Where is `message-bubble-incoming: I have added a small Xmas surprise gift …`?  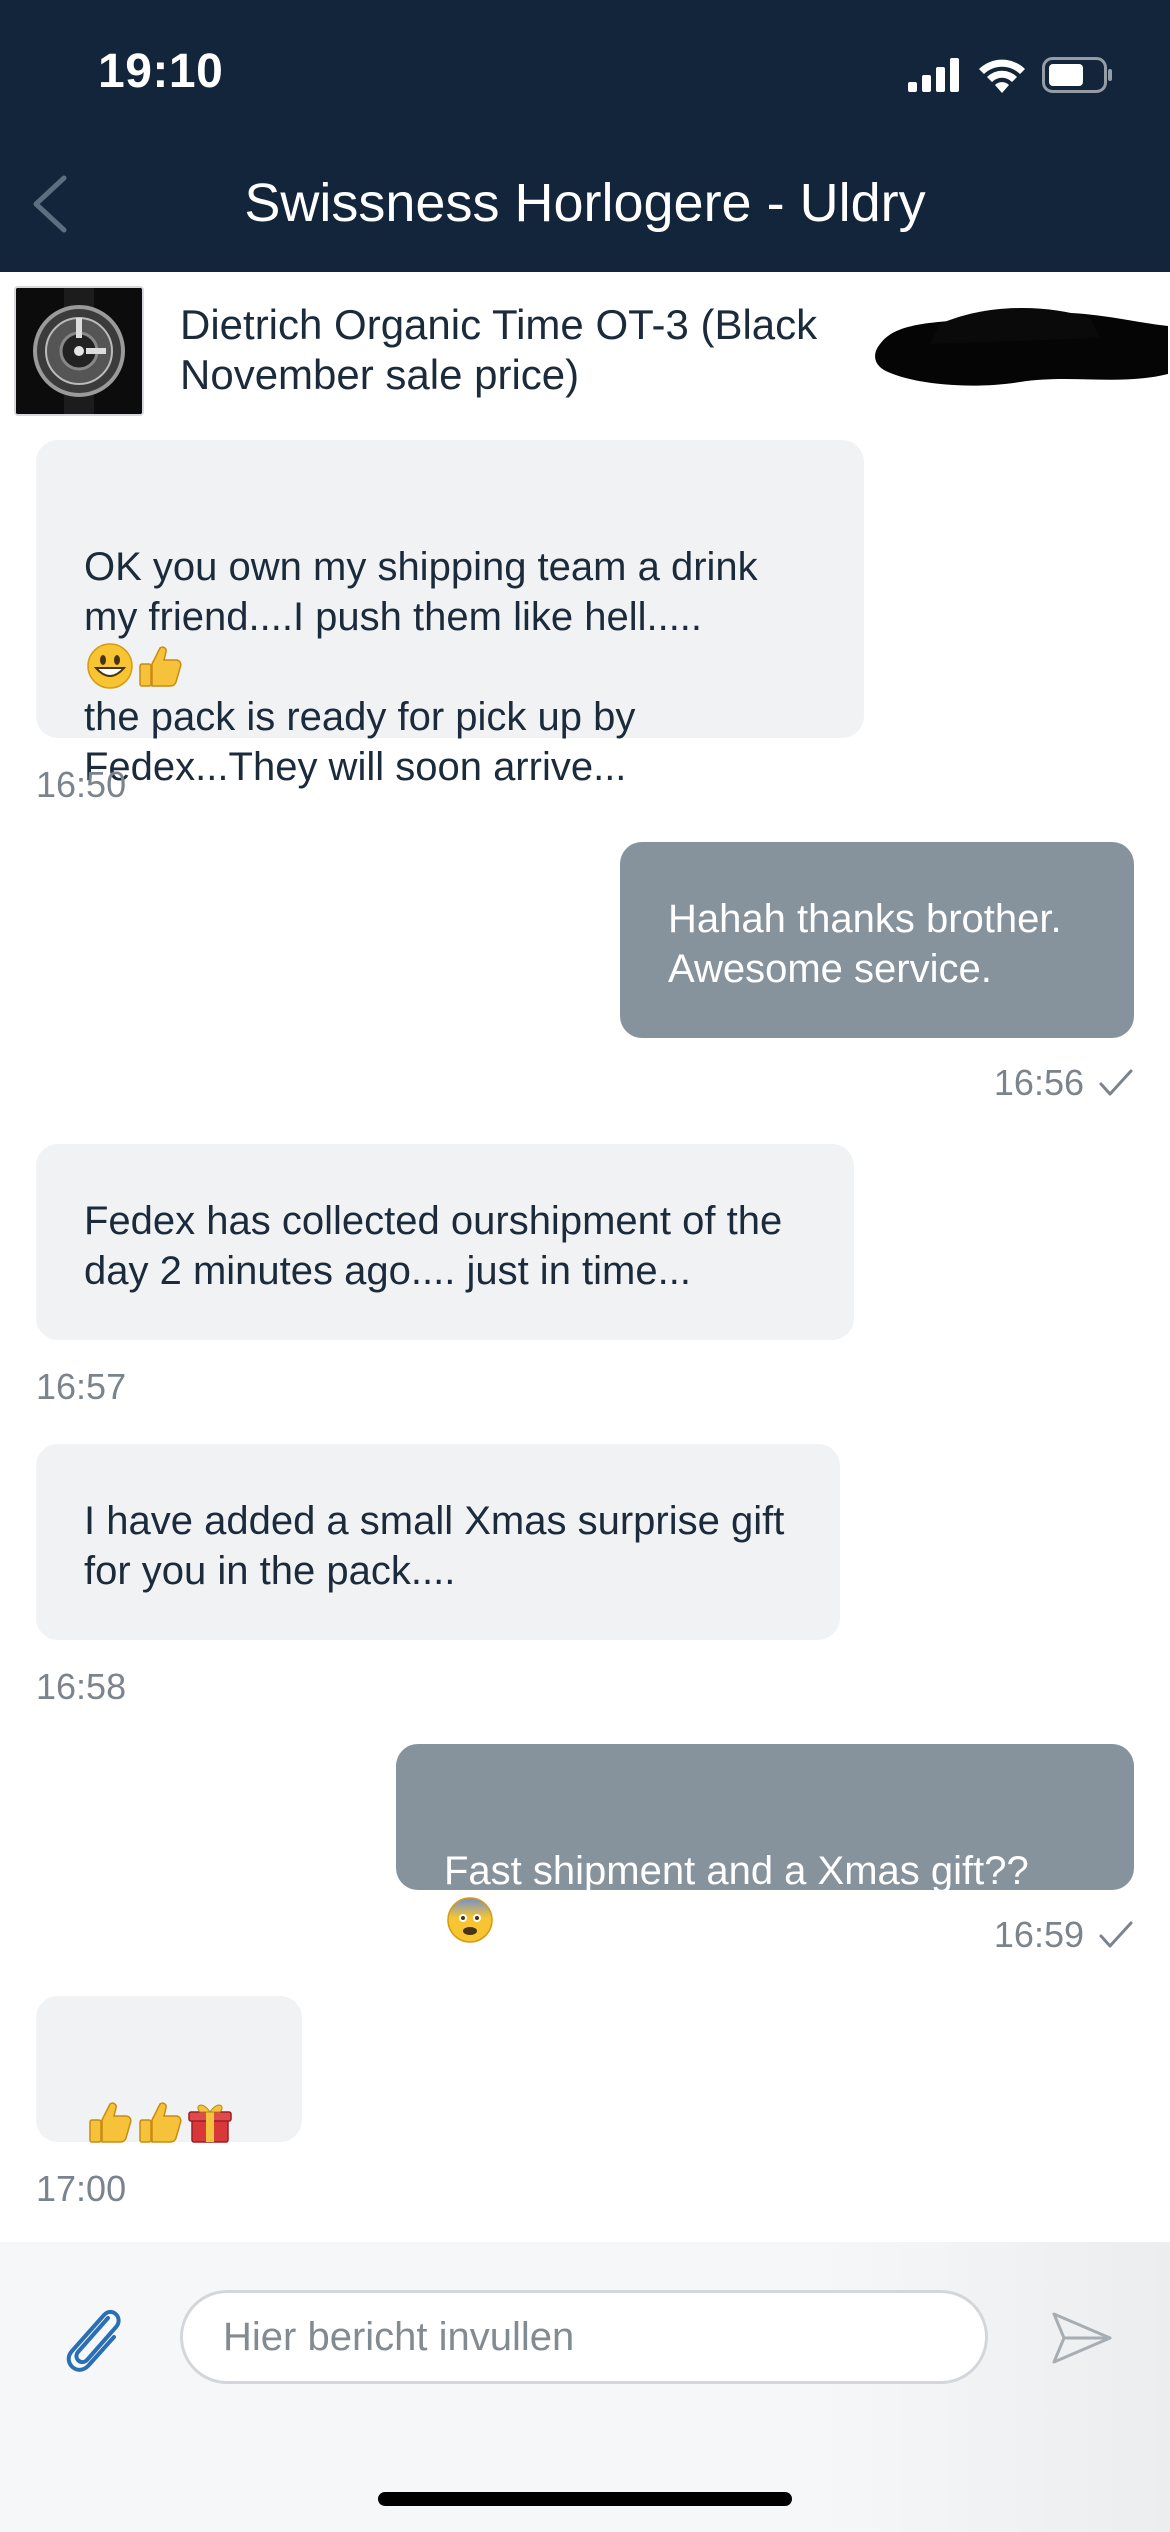
message-bubble-incoming: I have added a small Xmas surprise gift … is located at coordinates (438, 1542).